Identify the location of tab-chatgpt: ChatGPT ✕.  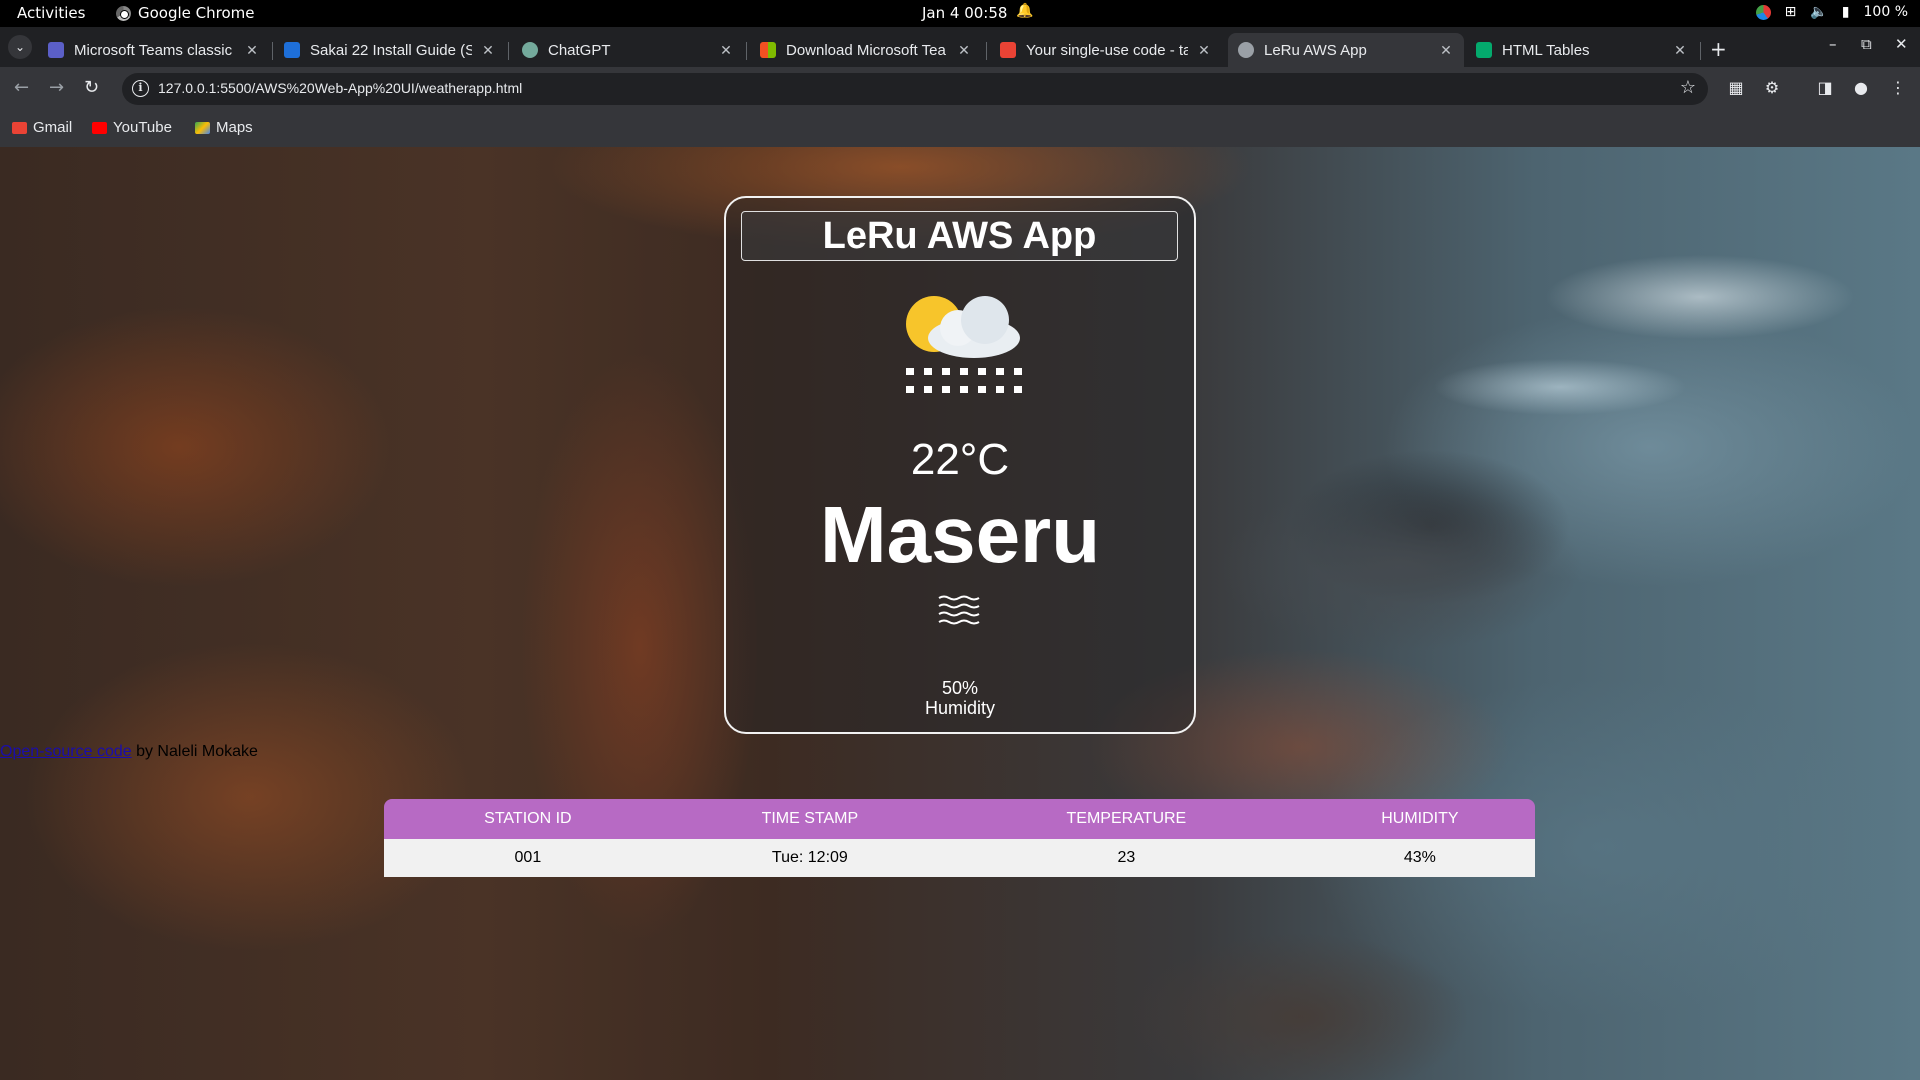
(628, 50).